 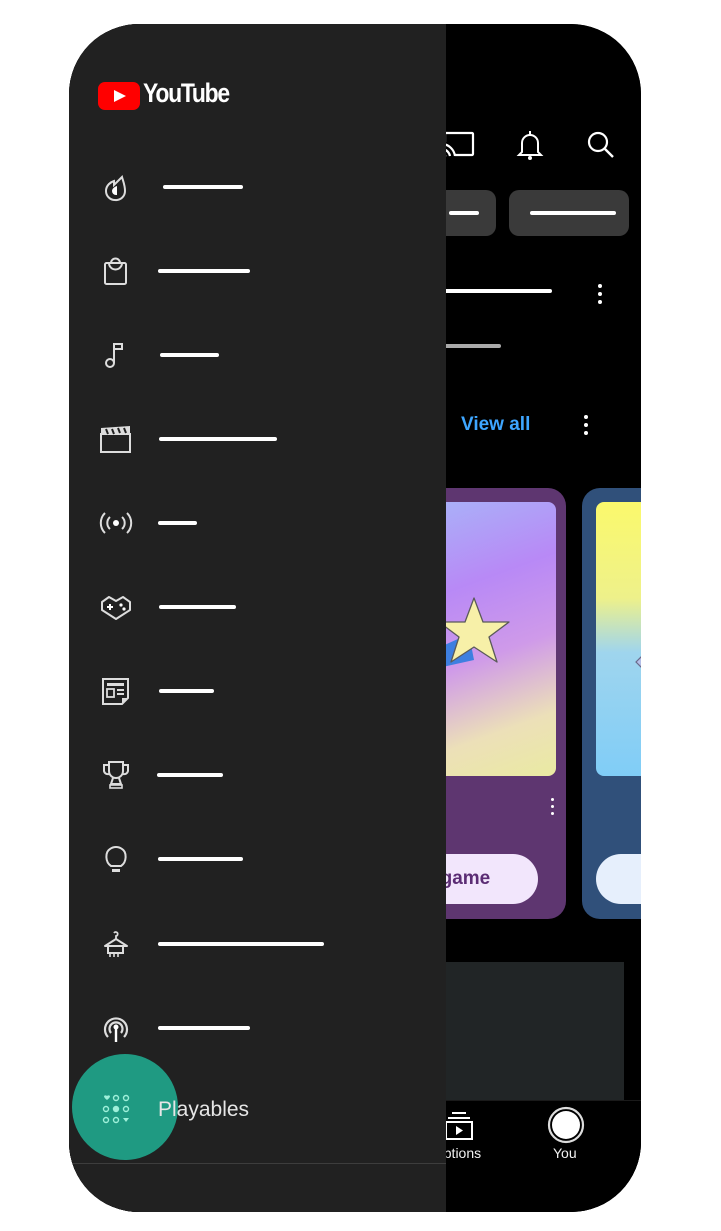 I want to click on drawer-item-gaming, so click(x=257, y=607).